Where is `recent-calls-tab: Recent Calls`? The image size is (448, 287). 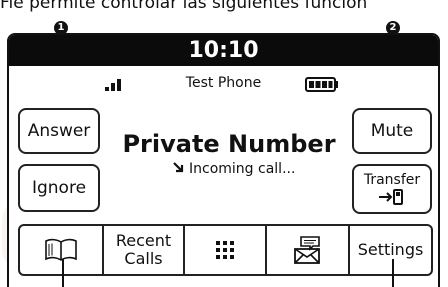
recent-calls-tab: Recent Calls is located at coordinates (144, 250).